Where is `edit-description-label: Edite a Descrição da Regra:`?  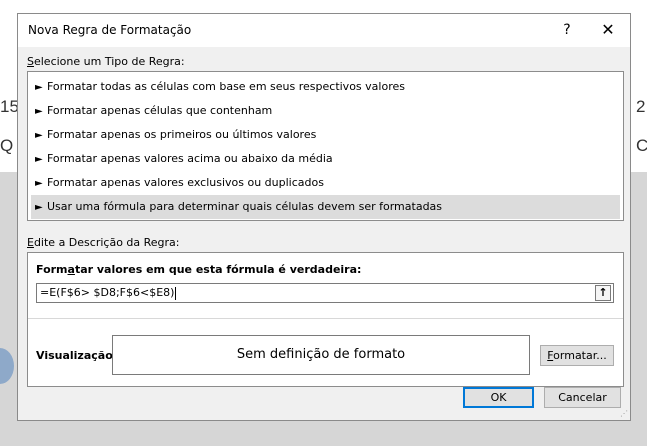
edit-description-label: Edite a Descrição da Regra: is located at coordinates (103, 242).